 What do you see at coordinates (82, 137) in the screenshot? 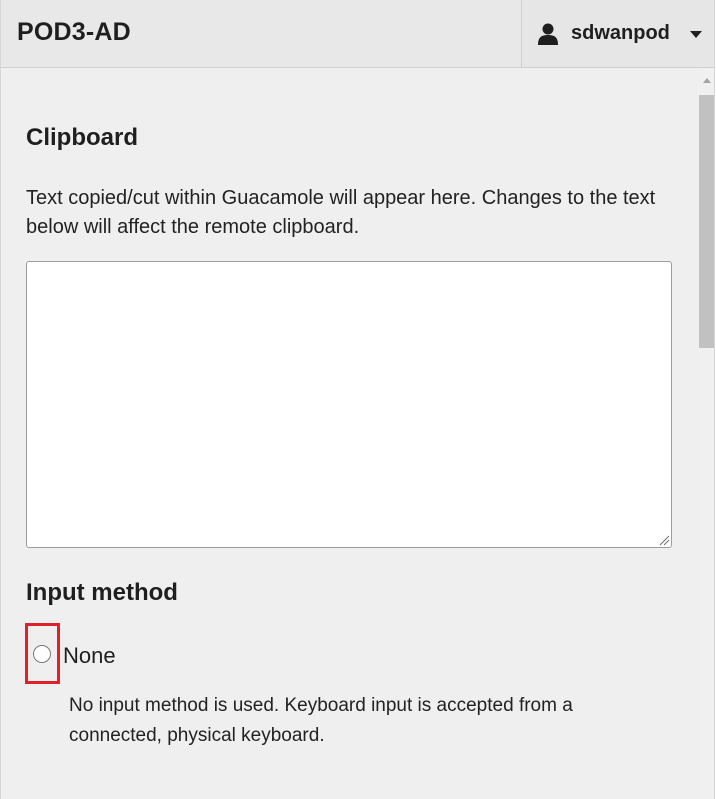
I see `clipboard-section-title: Clipboard` at bounding box center [82, 137].